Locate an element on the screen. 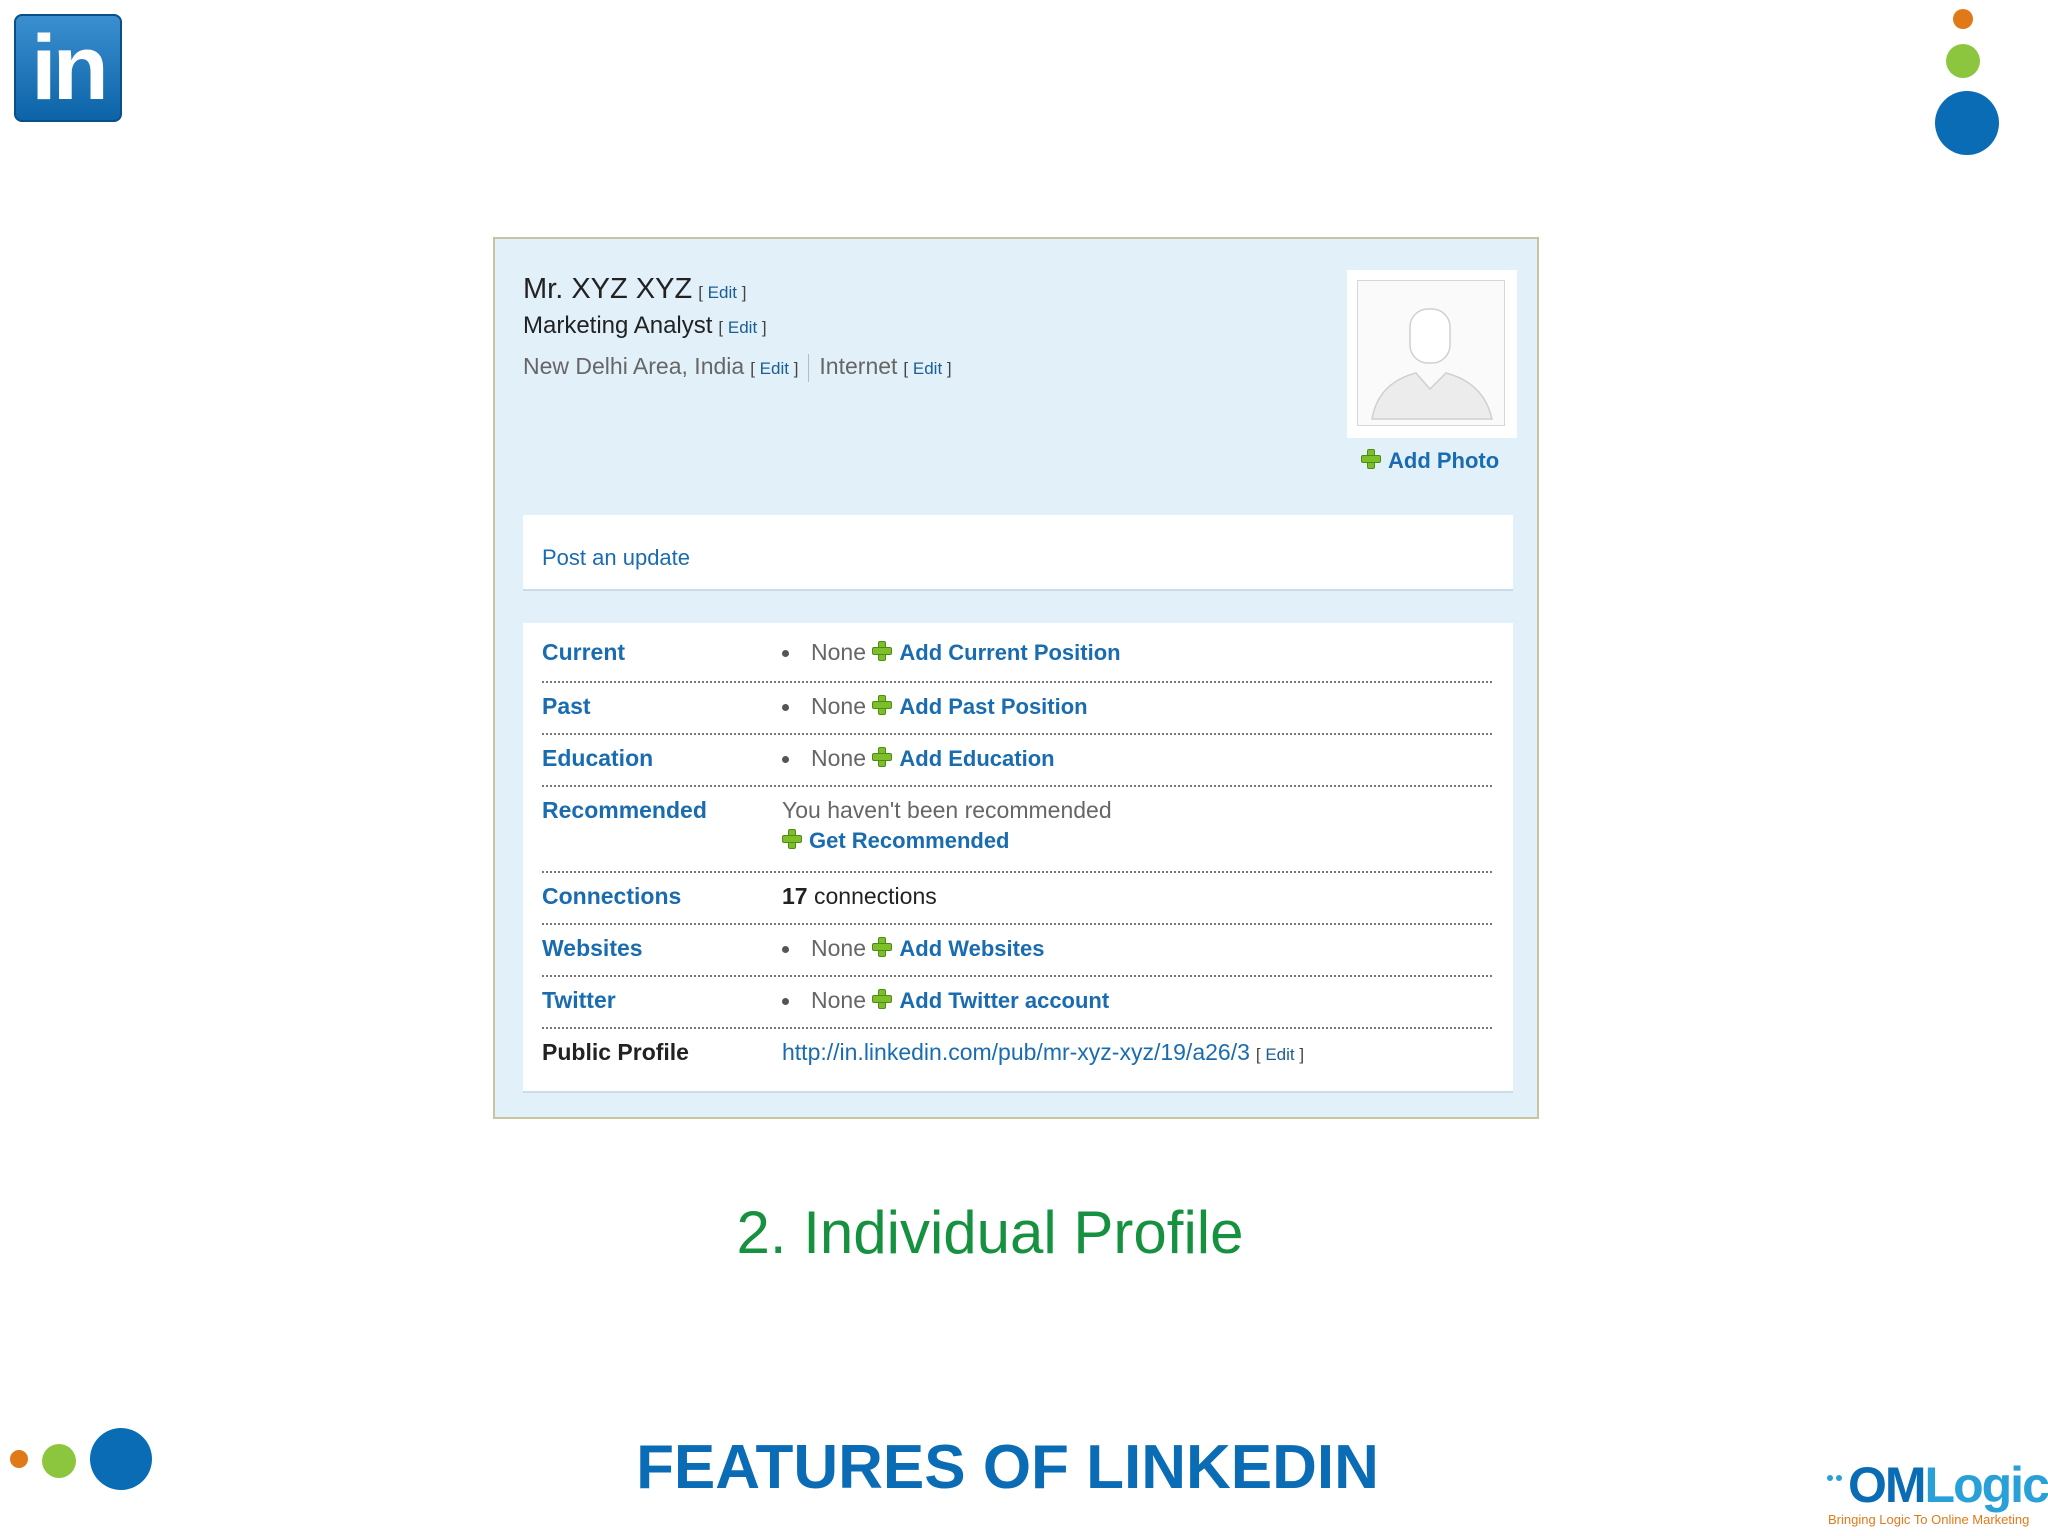 This screenshot has height=1536, width=2048. get-recommended-link: Get Recommended is located at coordinates (947, 841).